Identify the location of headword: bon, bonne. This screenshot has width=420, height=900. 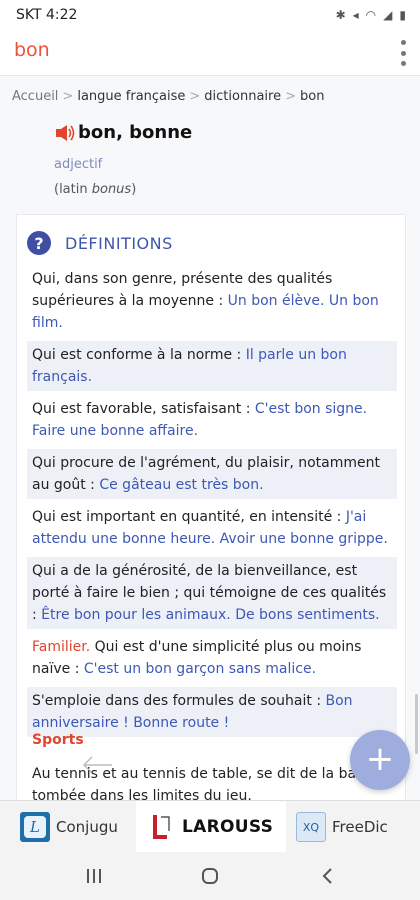
(135, 132).